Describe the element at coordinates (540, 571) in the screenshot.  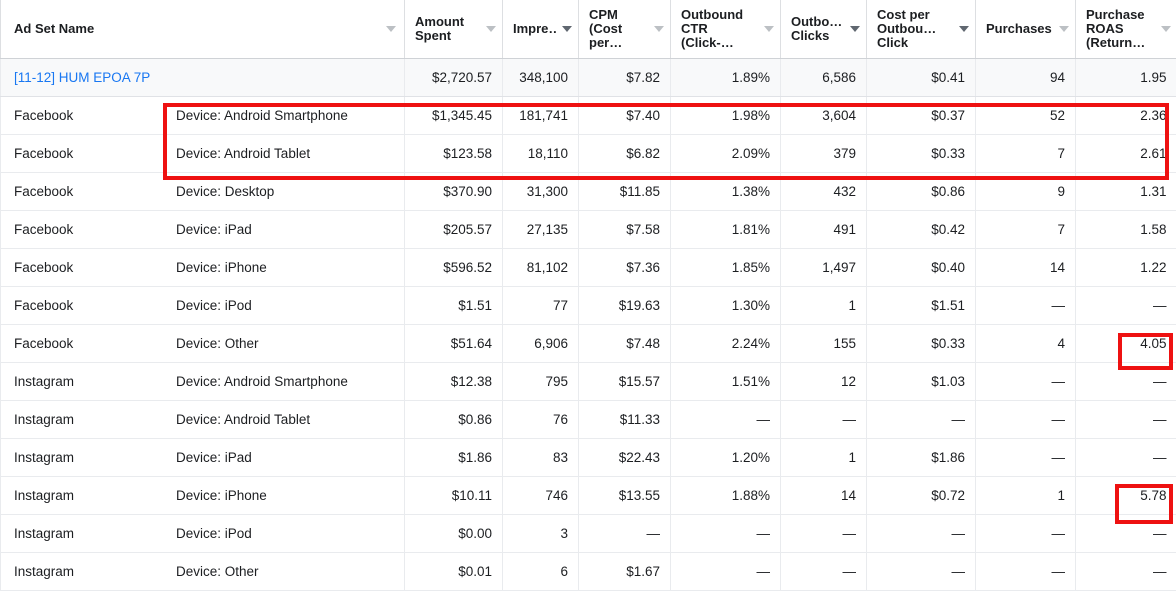
I see `impressions-cell: 6` at that location.